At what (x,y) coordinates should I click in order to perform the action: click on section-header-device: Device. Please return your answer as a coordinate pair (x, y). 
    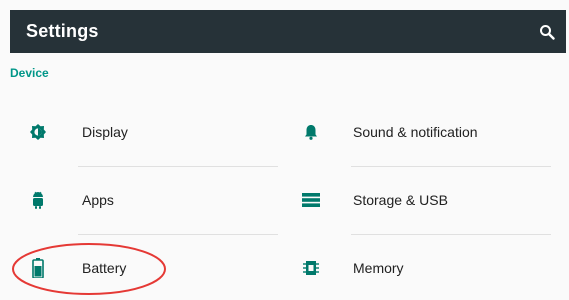
    Looking at the image, I should click on (29, 73).